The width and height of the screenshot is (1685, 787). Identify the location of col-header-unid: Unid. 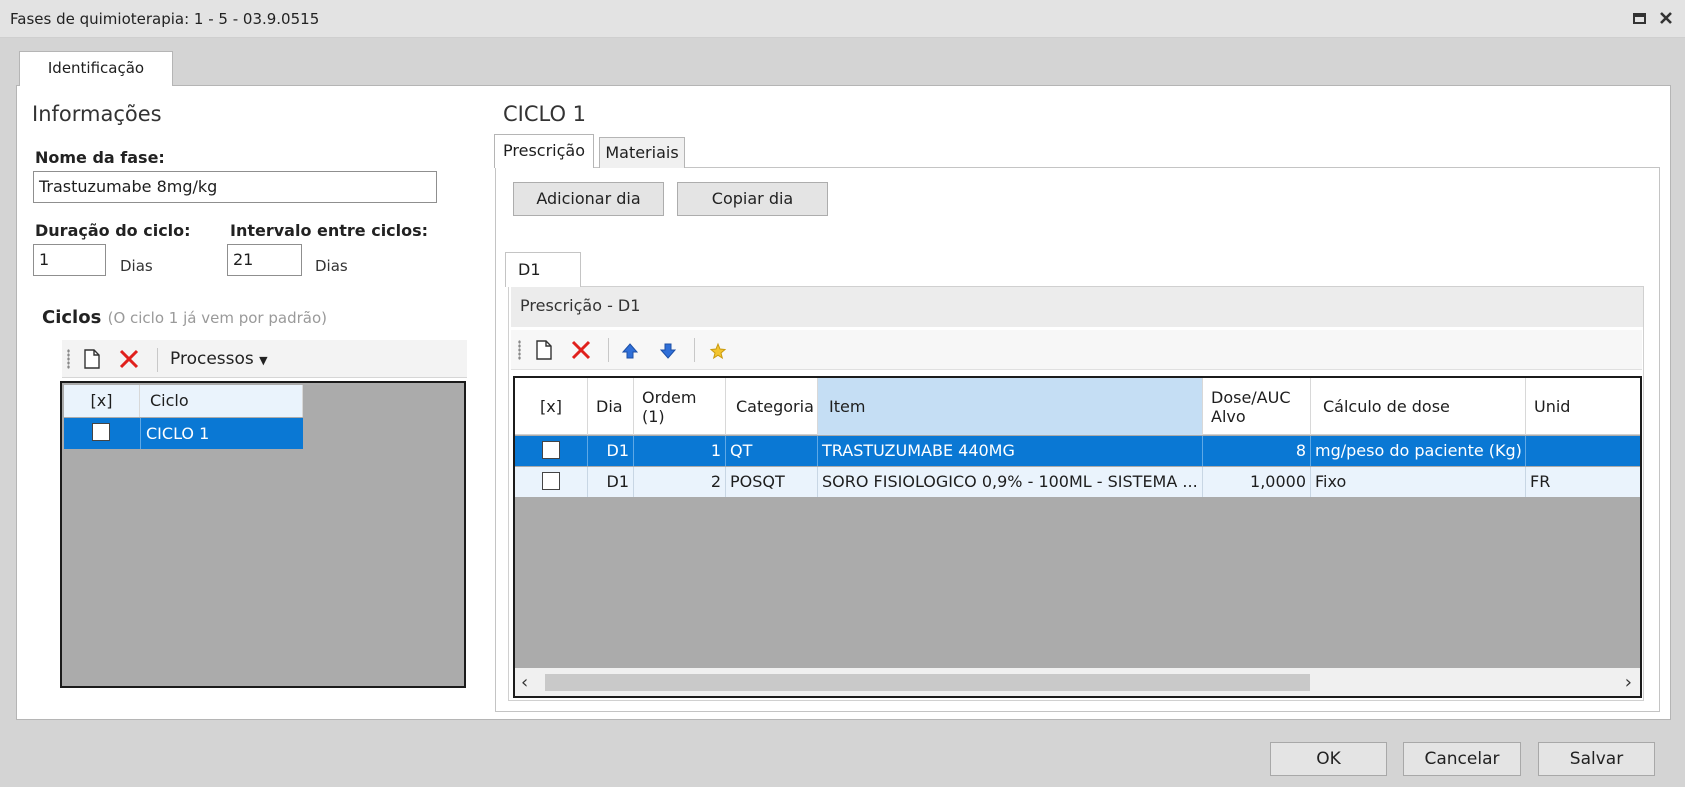
(1583, 406).